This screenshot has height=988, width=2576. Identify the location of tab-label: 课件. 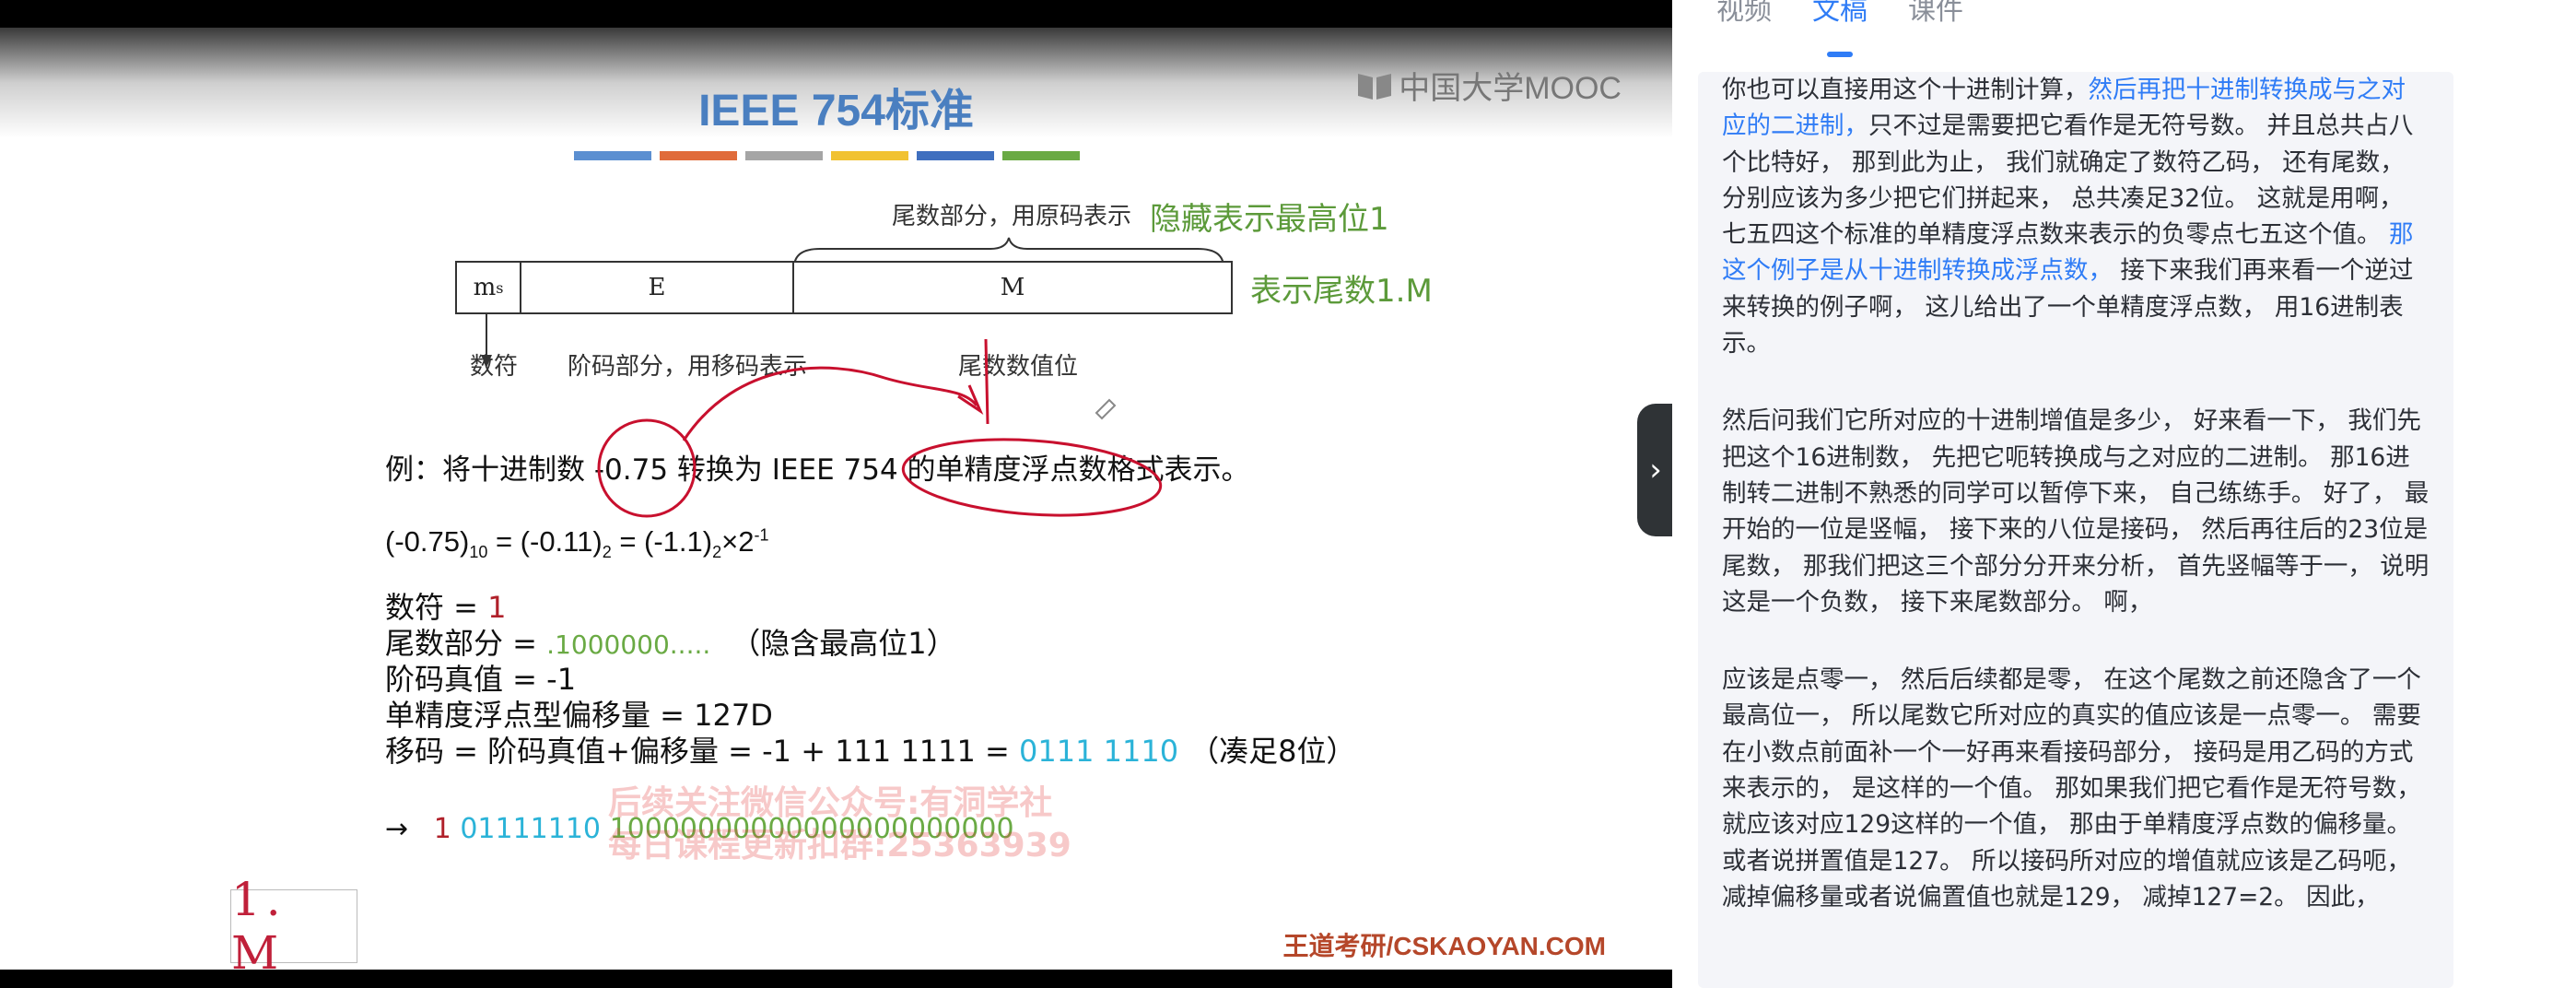
(1935, 14).